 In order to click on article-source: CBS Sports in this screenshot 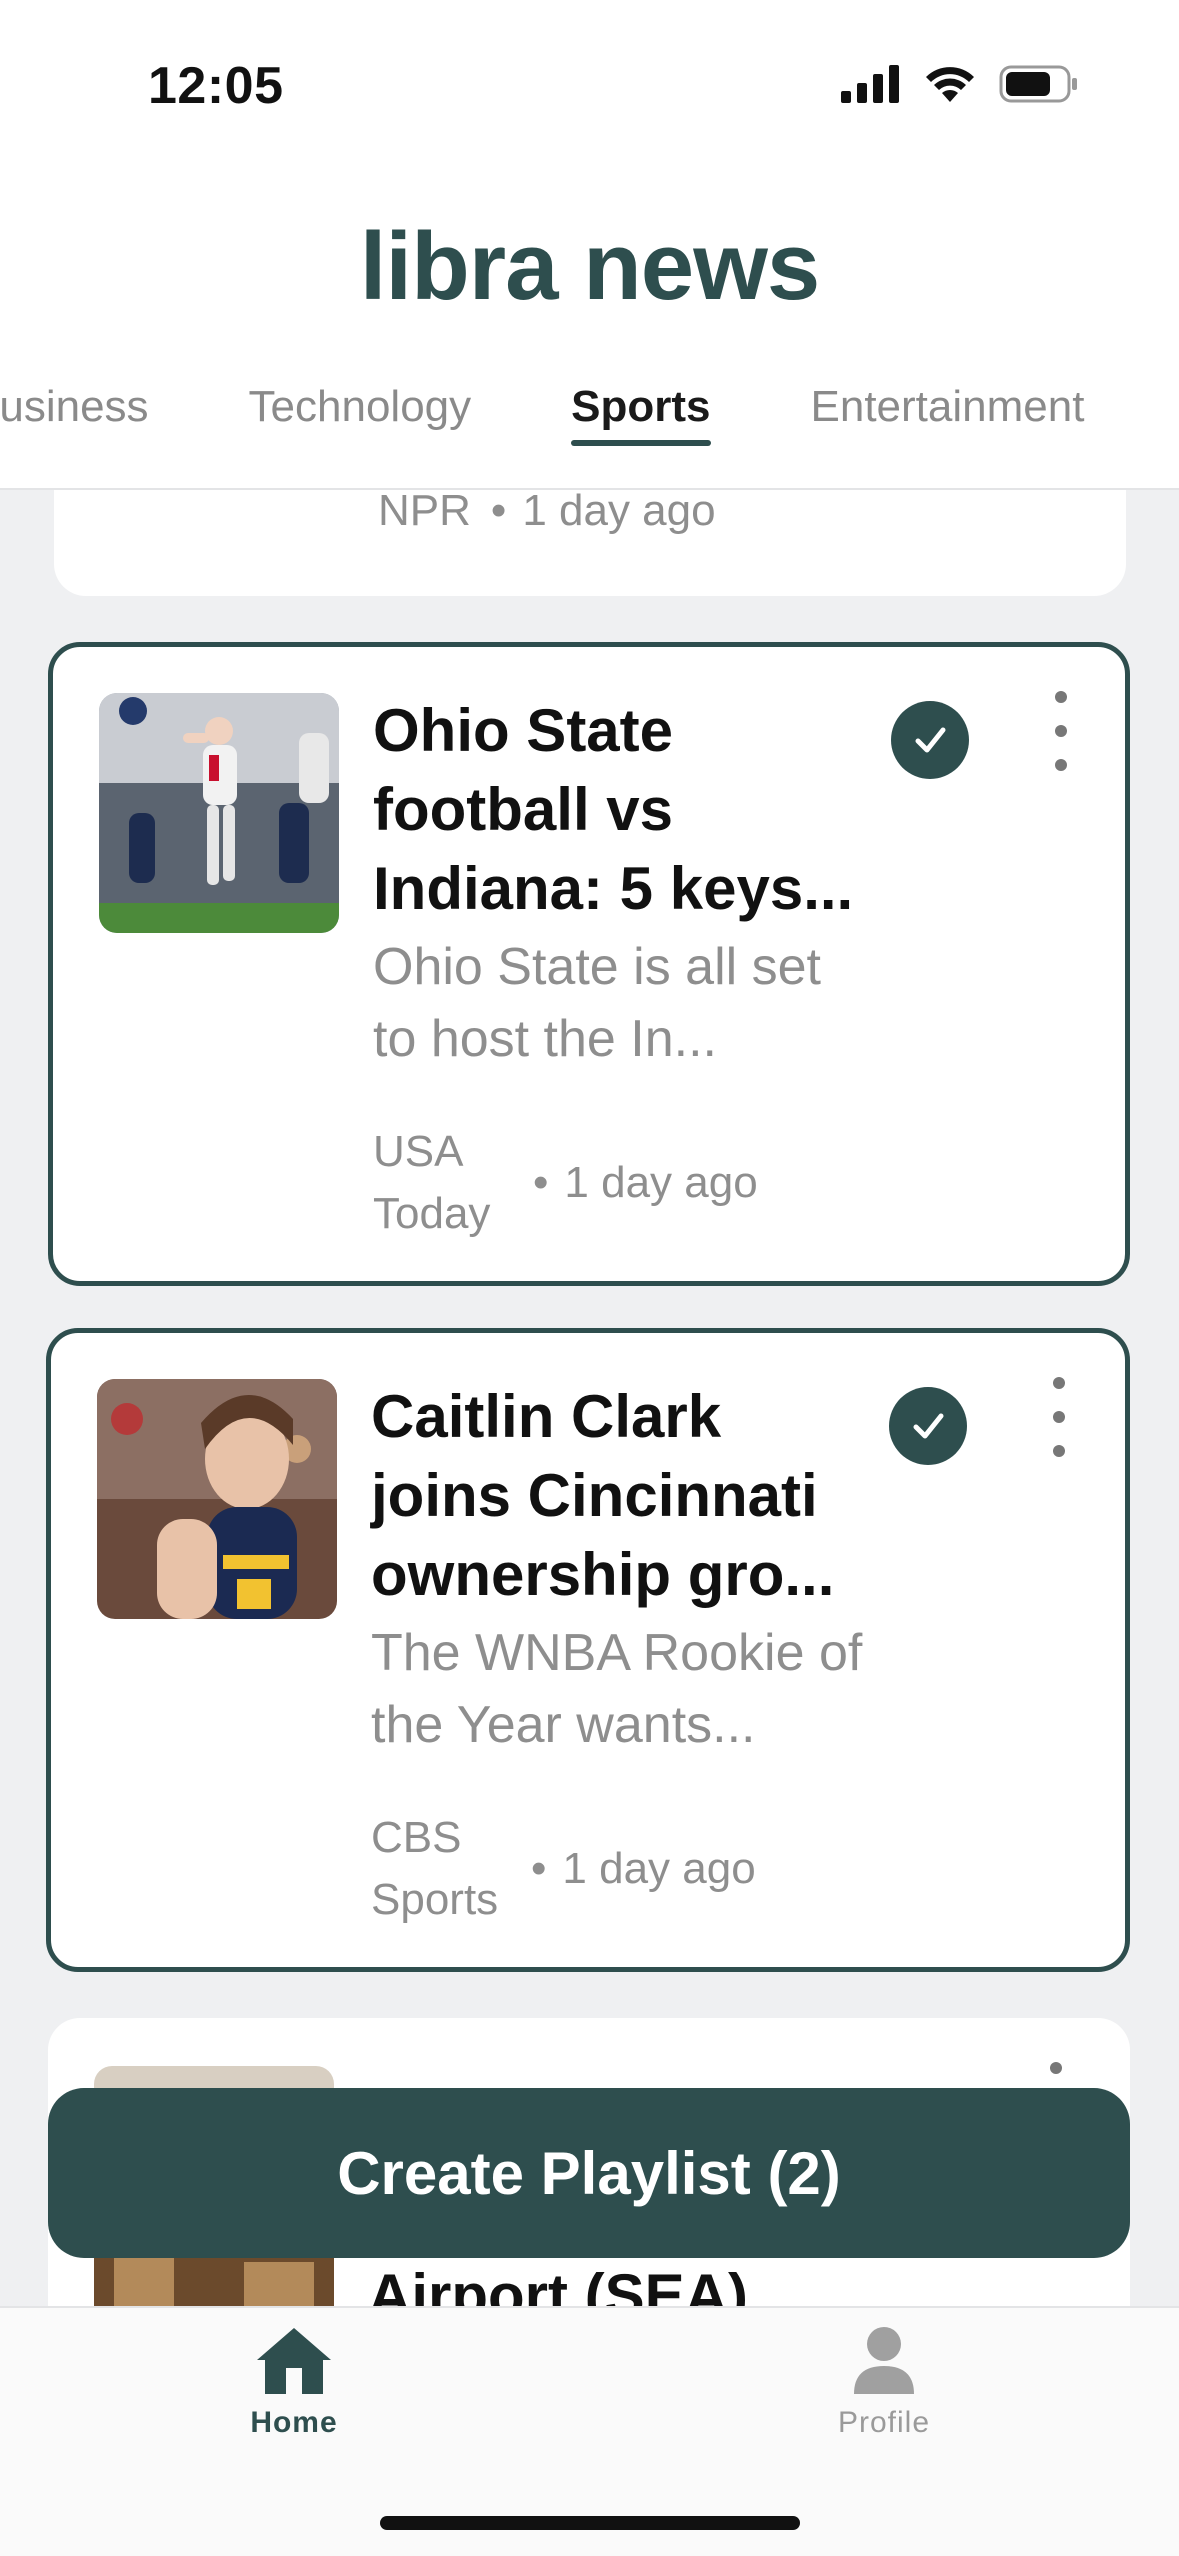, I will do `click(435, 1868)`.